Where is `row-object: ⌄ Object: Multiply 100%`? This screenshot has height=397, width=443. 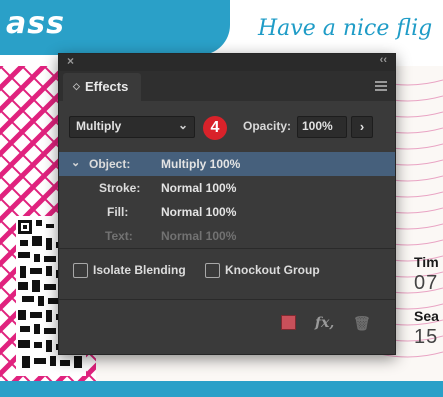 row-object: ⌄ Object: Multiply 100% is located at coordinates (227, 164).